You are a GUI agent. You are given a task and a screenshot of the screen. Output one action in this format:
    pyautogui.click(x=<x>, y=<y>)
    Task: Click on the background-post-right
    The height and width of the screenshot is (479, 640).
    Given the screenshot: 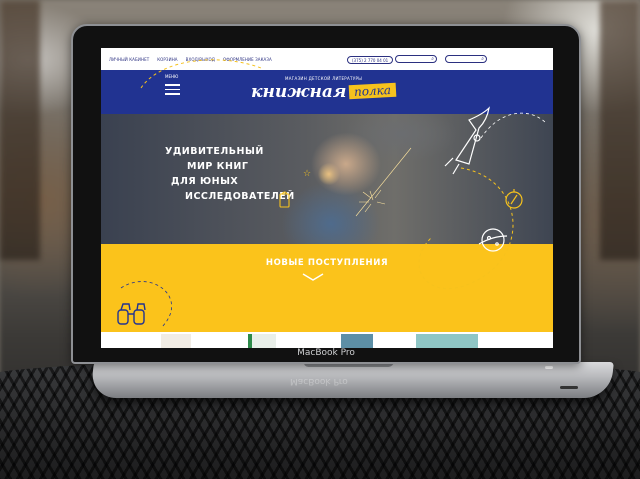 What is the action you would take?
    pyautogui.click(x=620, y=130)
    